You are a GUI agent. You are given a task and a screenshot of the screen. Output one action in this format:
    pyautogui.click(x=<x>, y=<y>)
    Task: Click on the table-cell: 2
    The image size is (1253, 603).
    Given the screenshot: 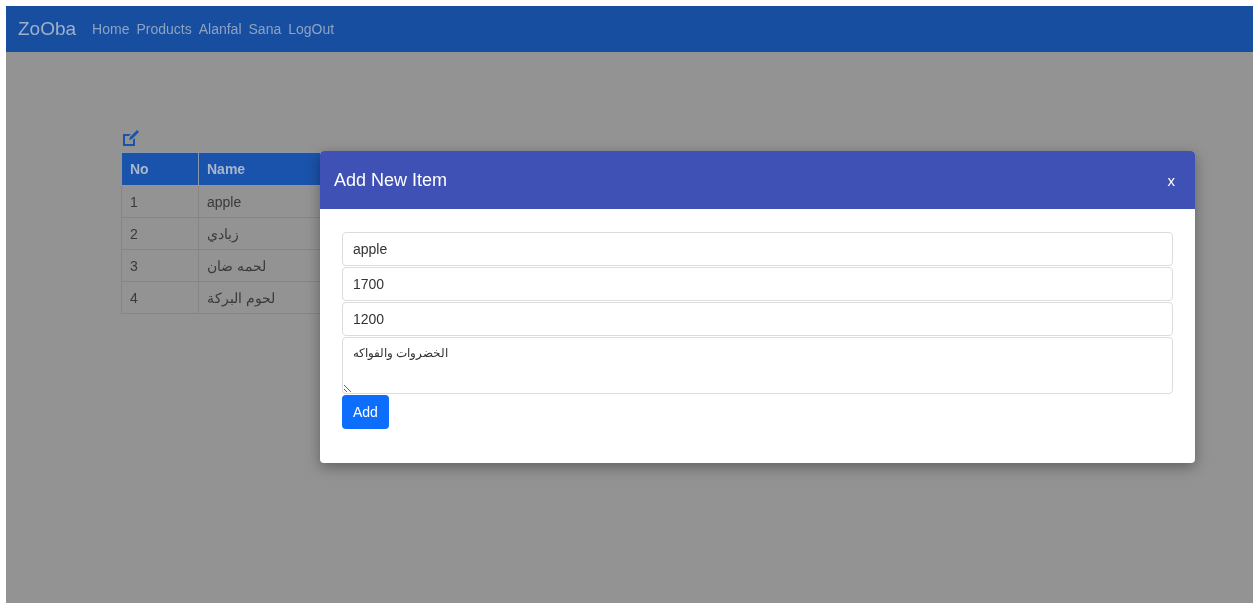 What is the action you would take?
    pyautogui.click(x=160, y=233)
    